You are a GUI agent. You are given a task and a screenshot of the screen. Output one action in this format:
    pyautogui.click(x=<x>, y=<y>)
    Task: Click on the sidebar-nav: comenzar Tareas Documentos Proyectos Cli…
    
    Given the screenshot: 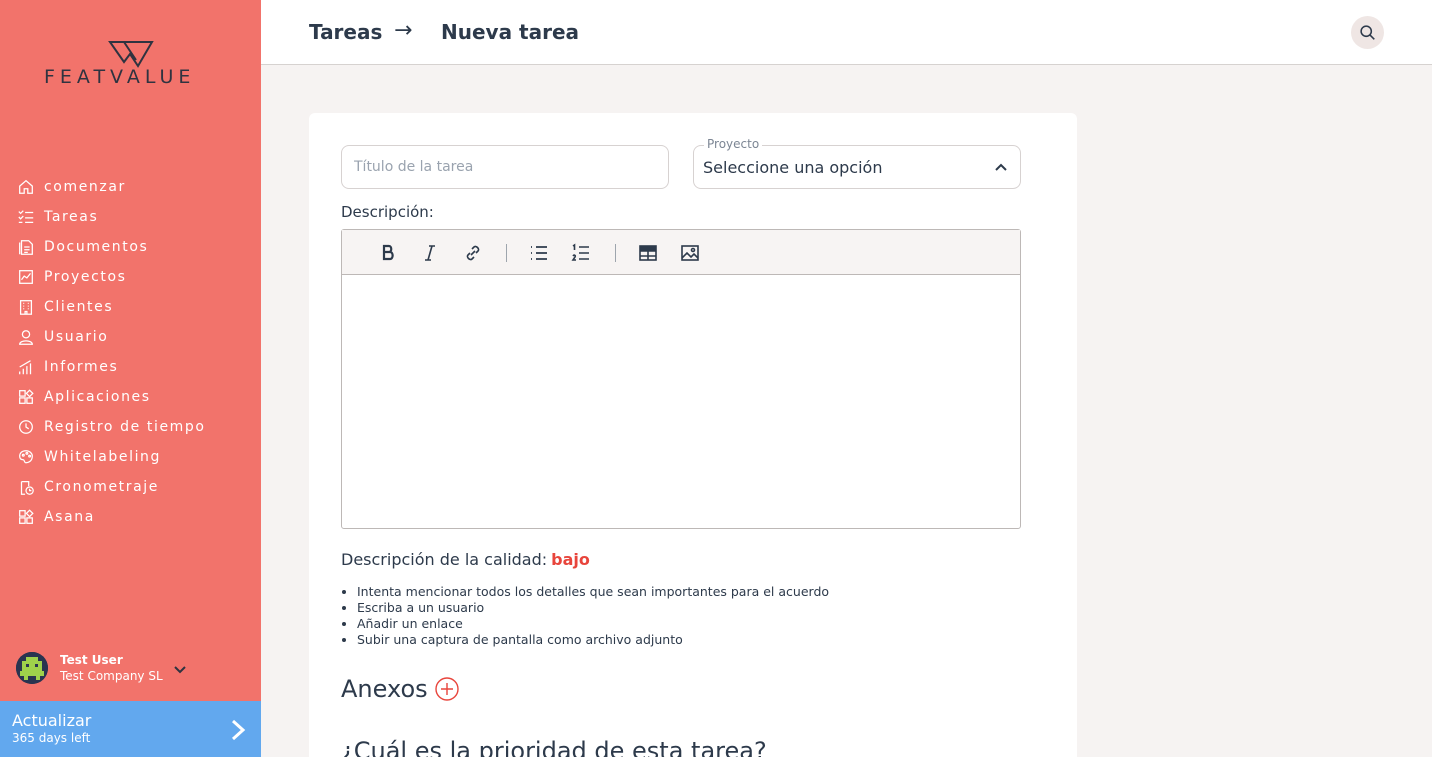 What is the action you would take?
    pyautogui.click(x=111, y=352)
    